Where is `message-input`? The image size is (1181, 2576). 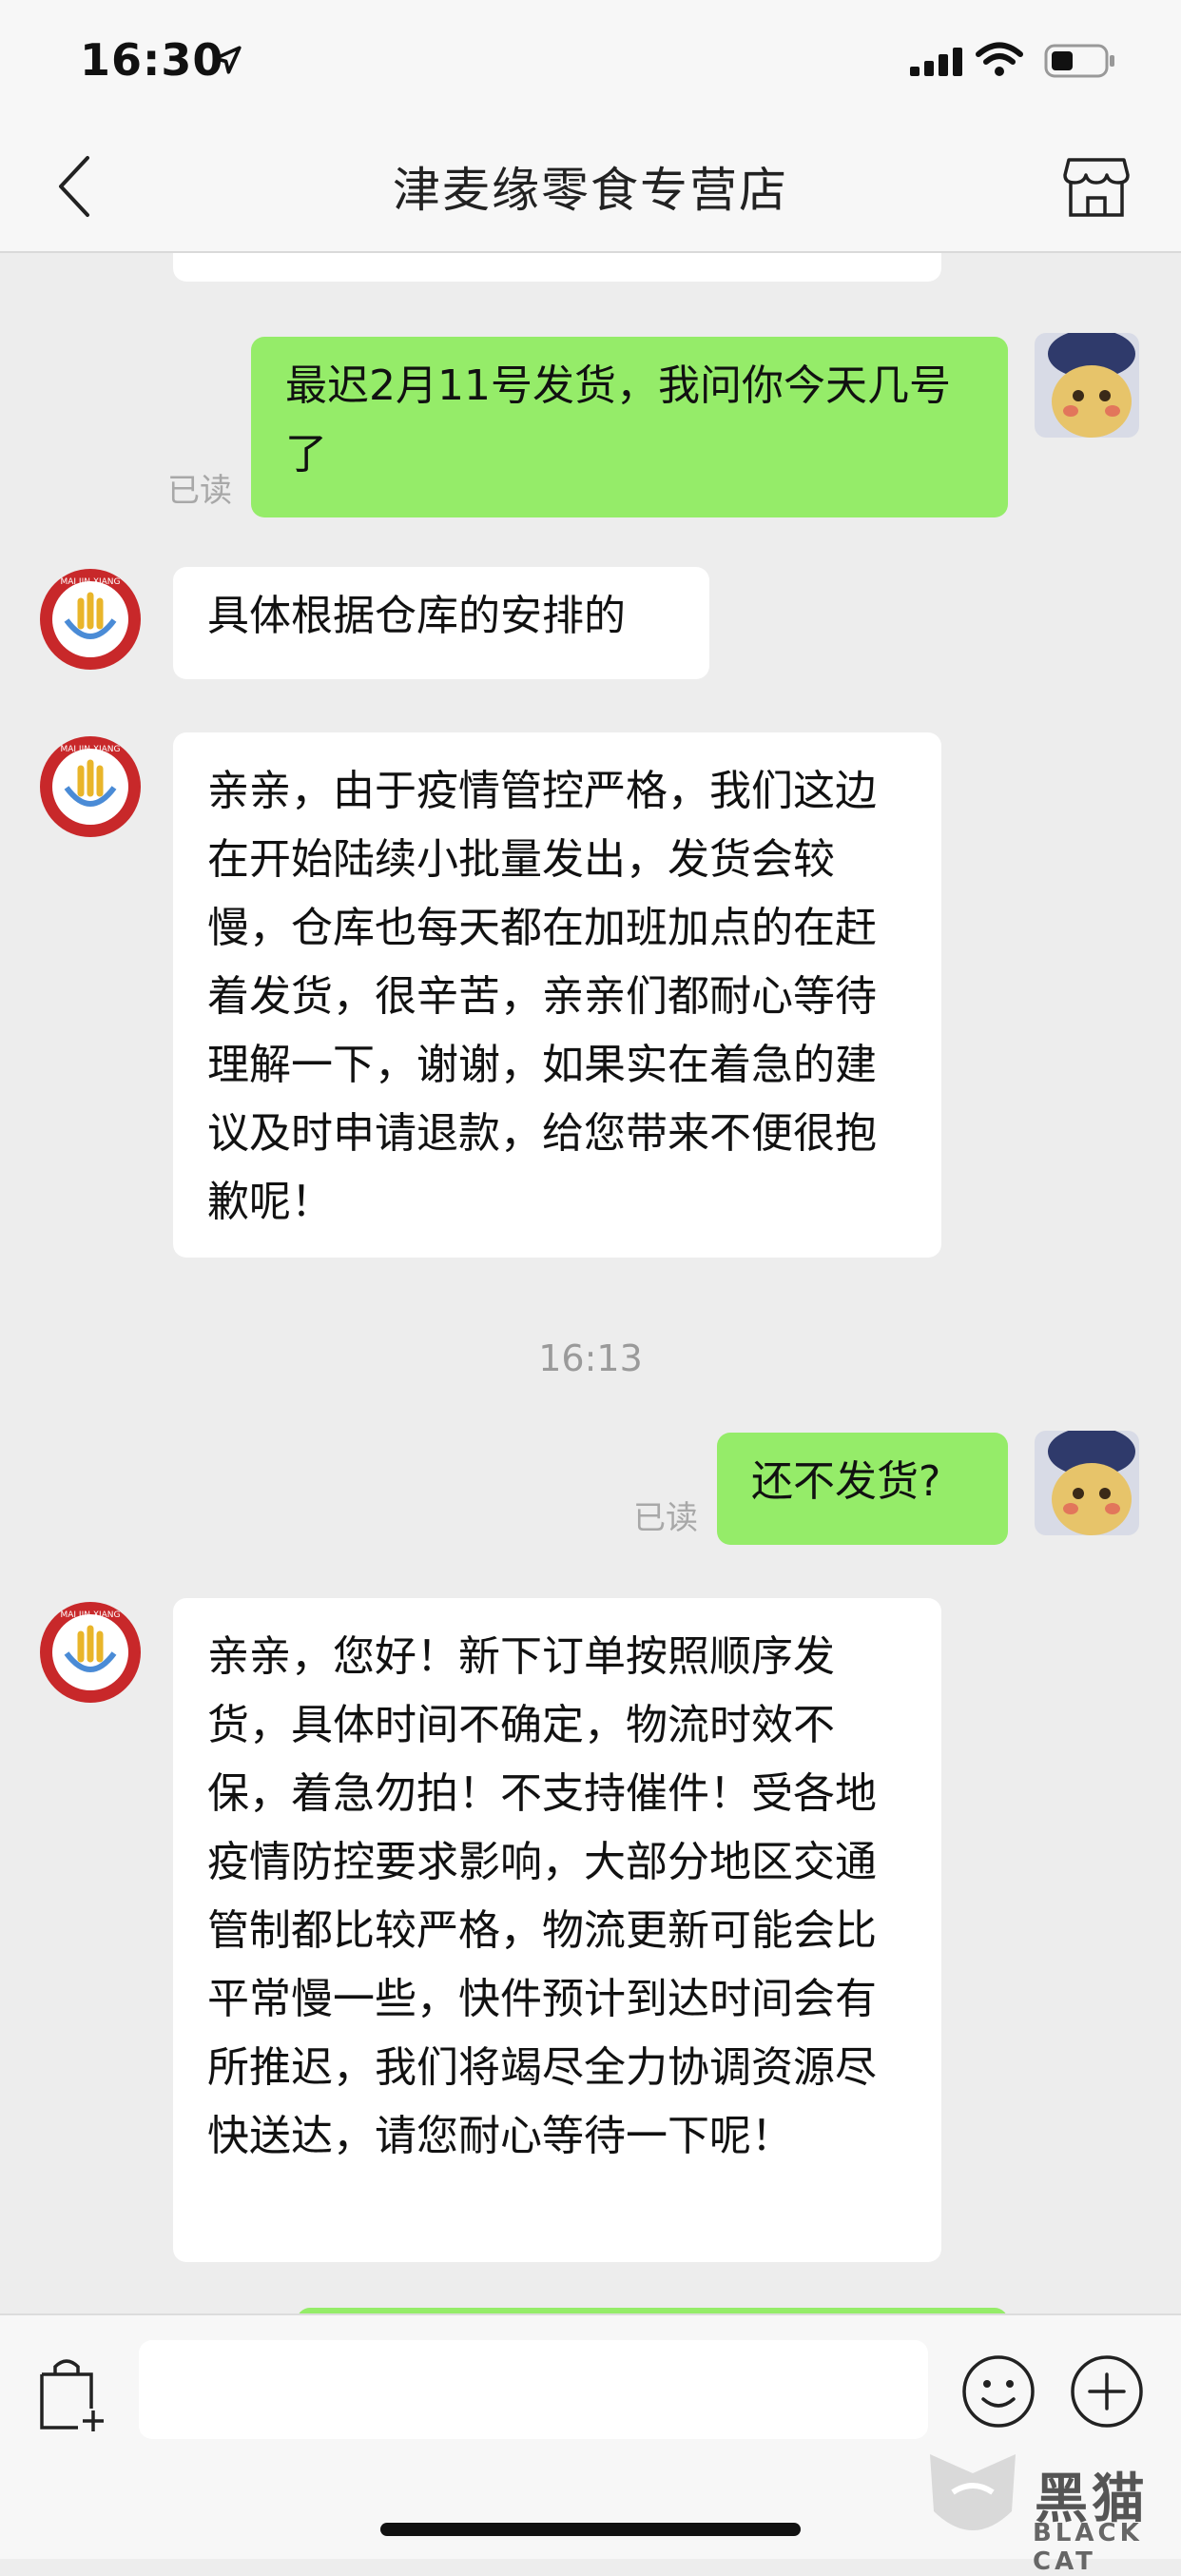 message-input is located at coordinates (533, 2390).